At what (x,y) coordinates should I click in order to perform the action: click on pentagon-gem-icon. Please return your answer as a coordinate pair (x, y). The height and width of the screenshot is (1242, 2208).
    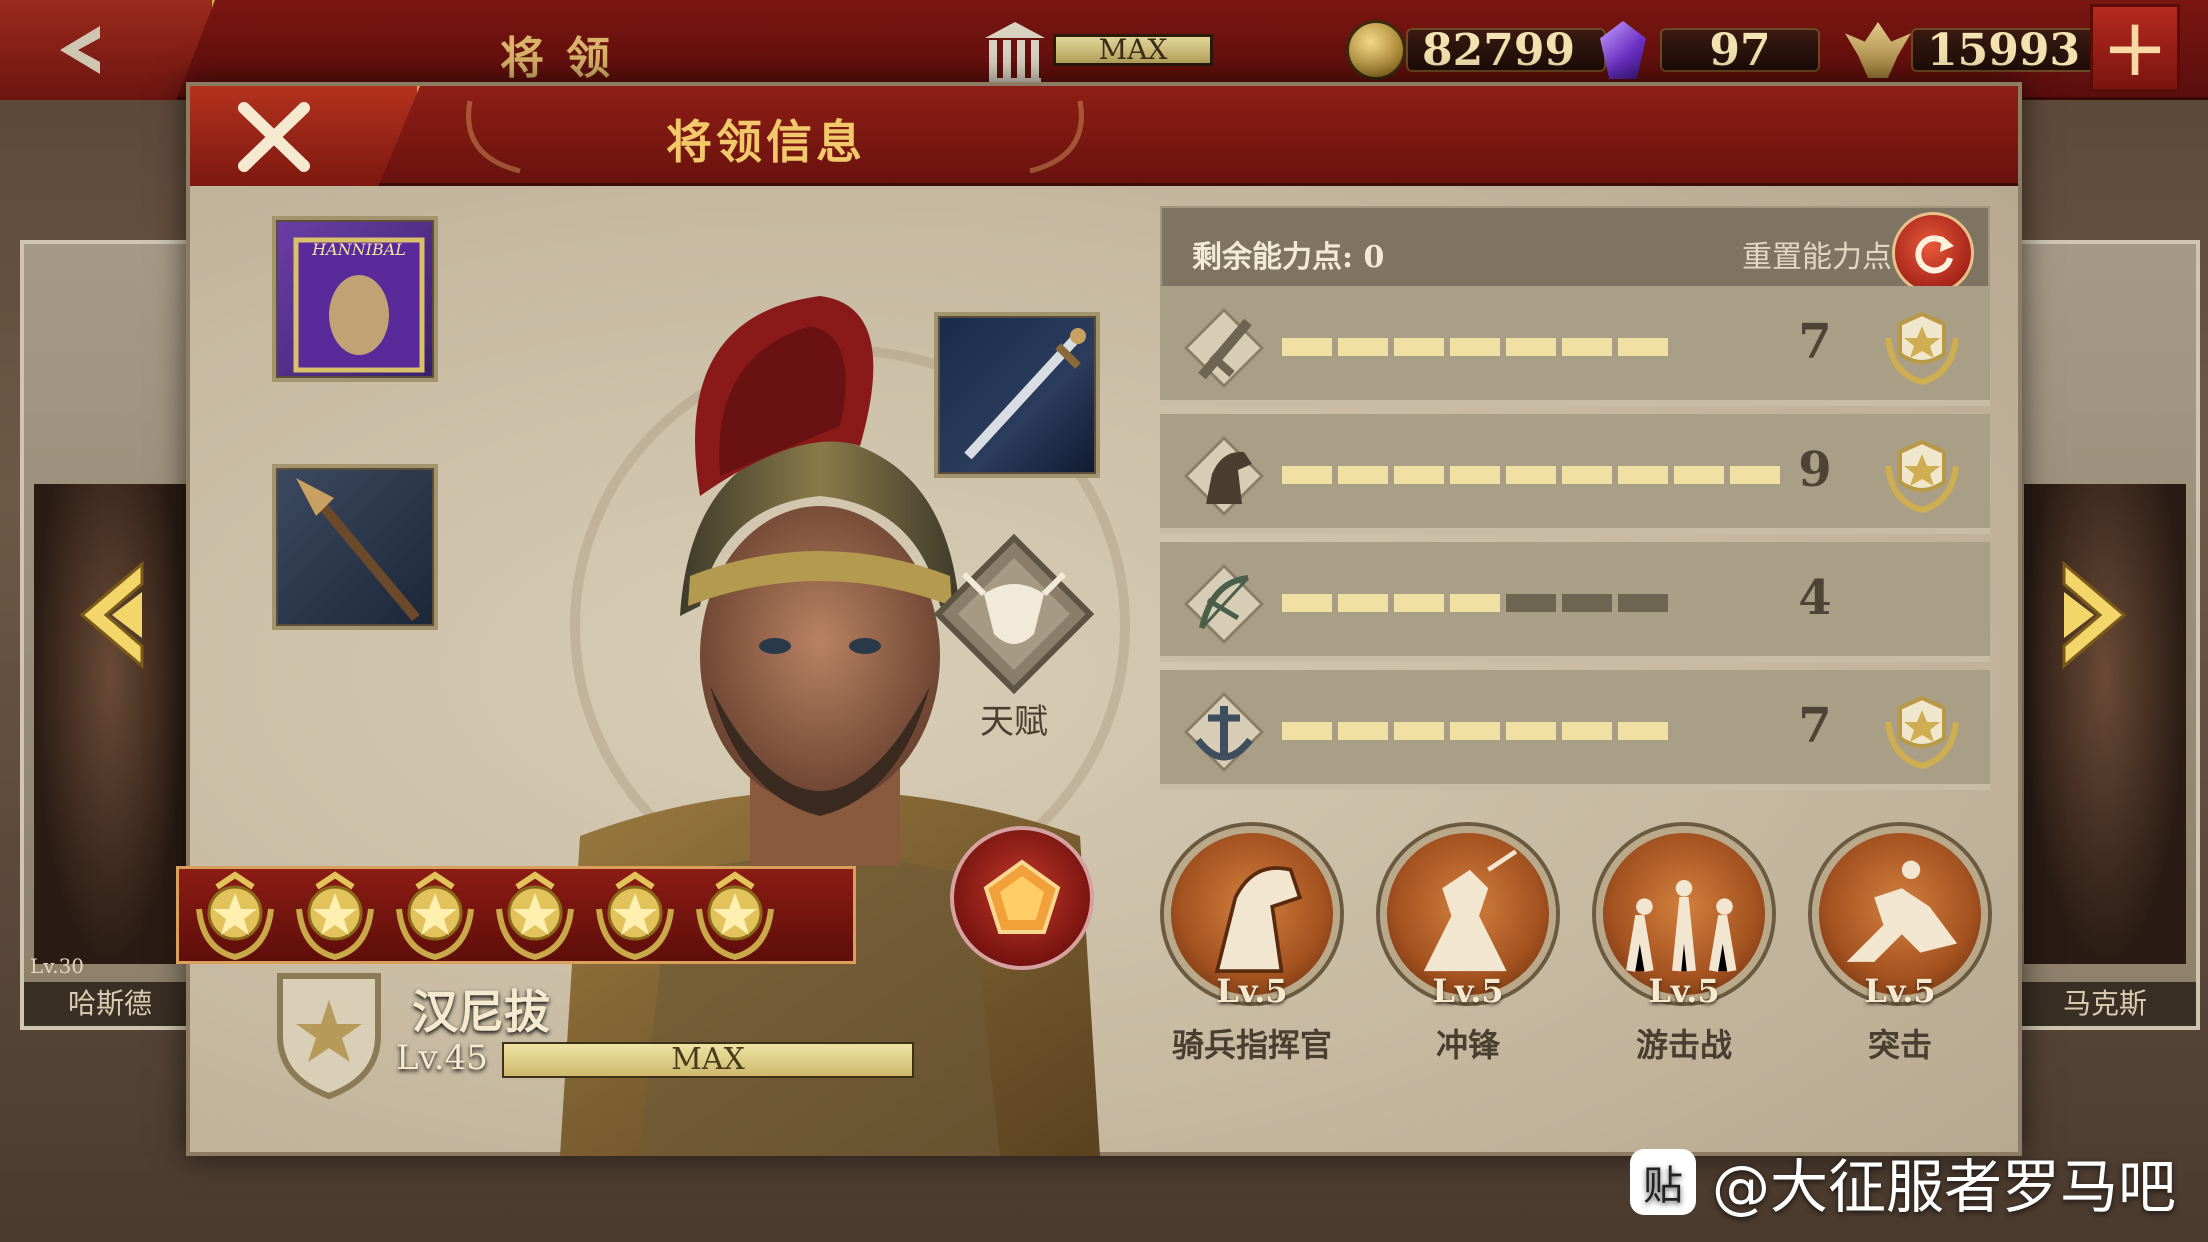
    Looking at the image, I should click on (1022, 896).